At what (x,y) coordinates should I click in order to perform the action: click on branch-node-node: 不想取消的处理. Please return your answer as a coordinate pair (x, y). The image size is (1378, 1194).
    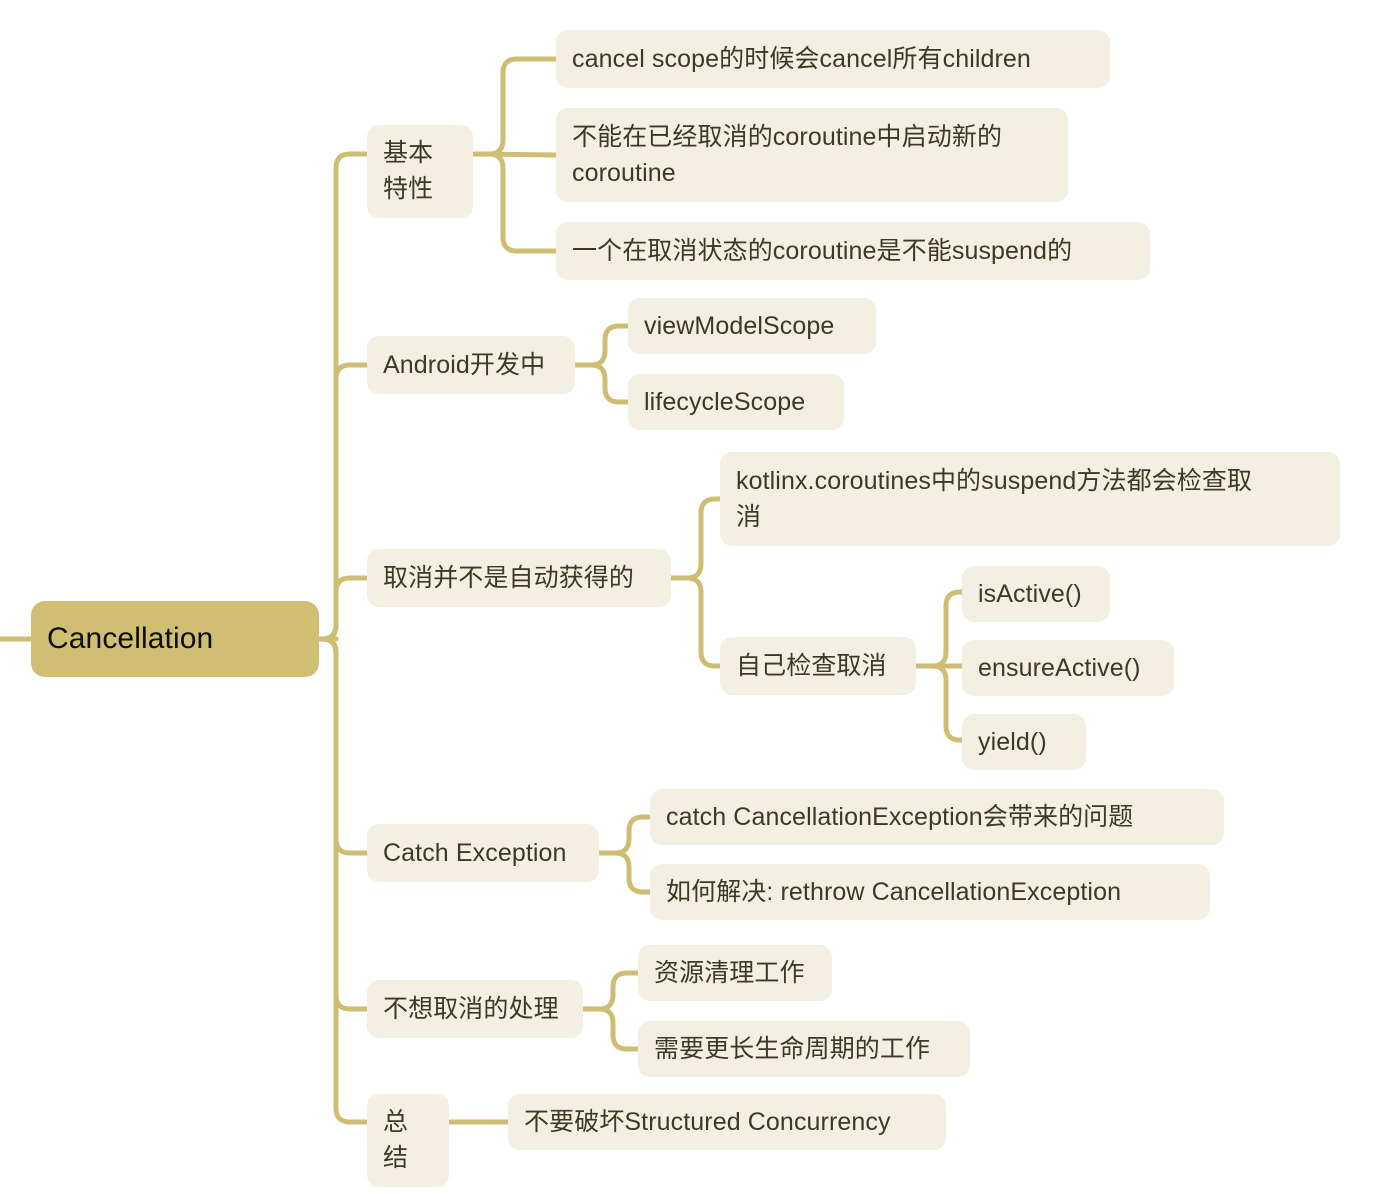
    Looking at the image, I should click on (475, 1009).